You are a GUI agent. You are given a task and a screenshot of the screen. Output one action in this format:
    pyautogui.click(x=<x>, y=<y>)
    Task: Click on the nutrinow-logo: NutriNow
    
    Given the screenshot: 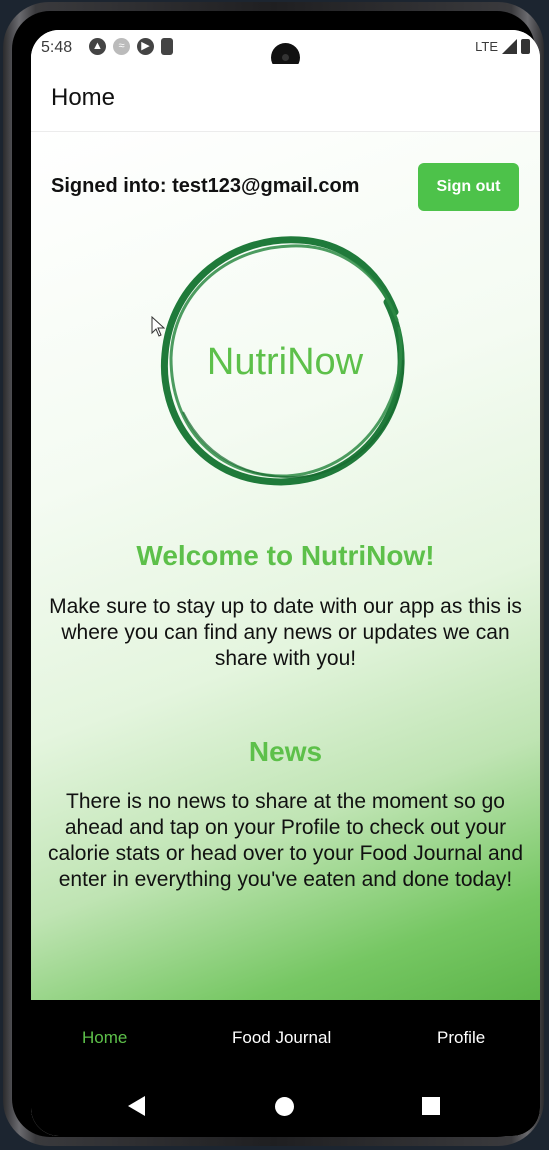 What is the action you would take?
    pyautogui.click(x=282, y=361)
    